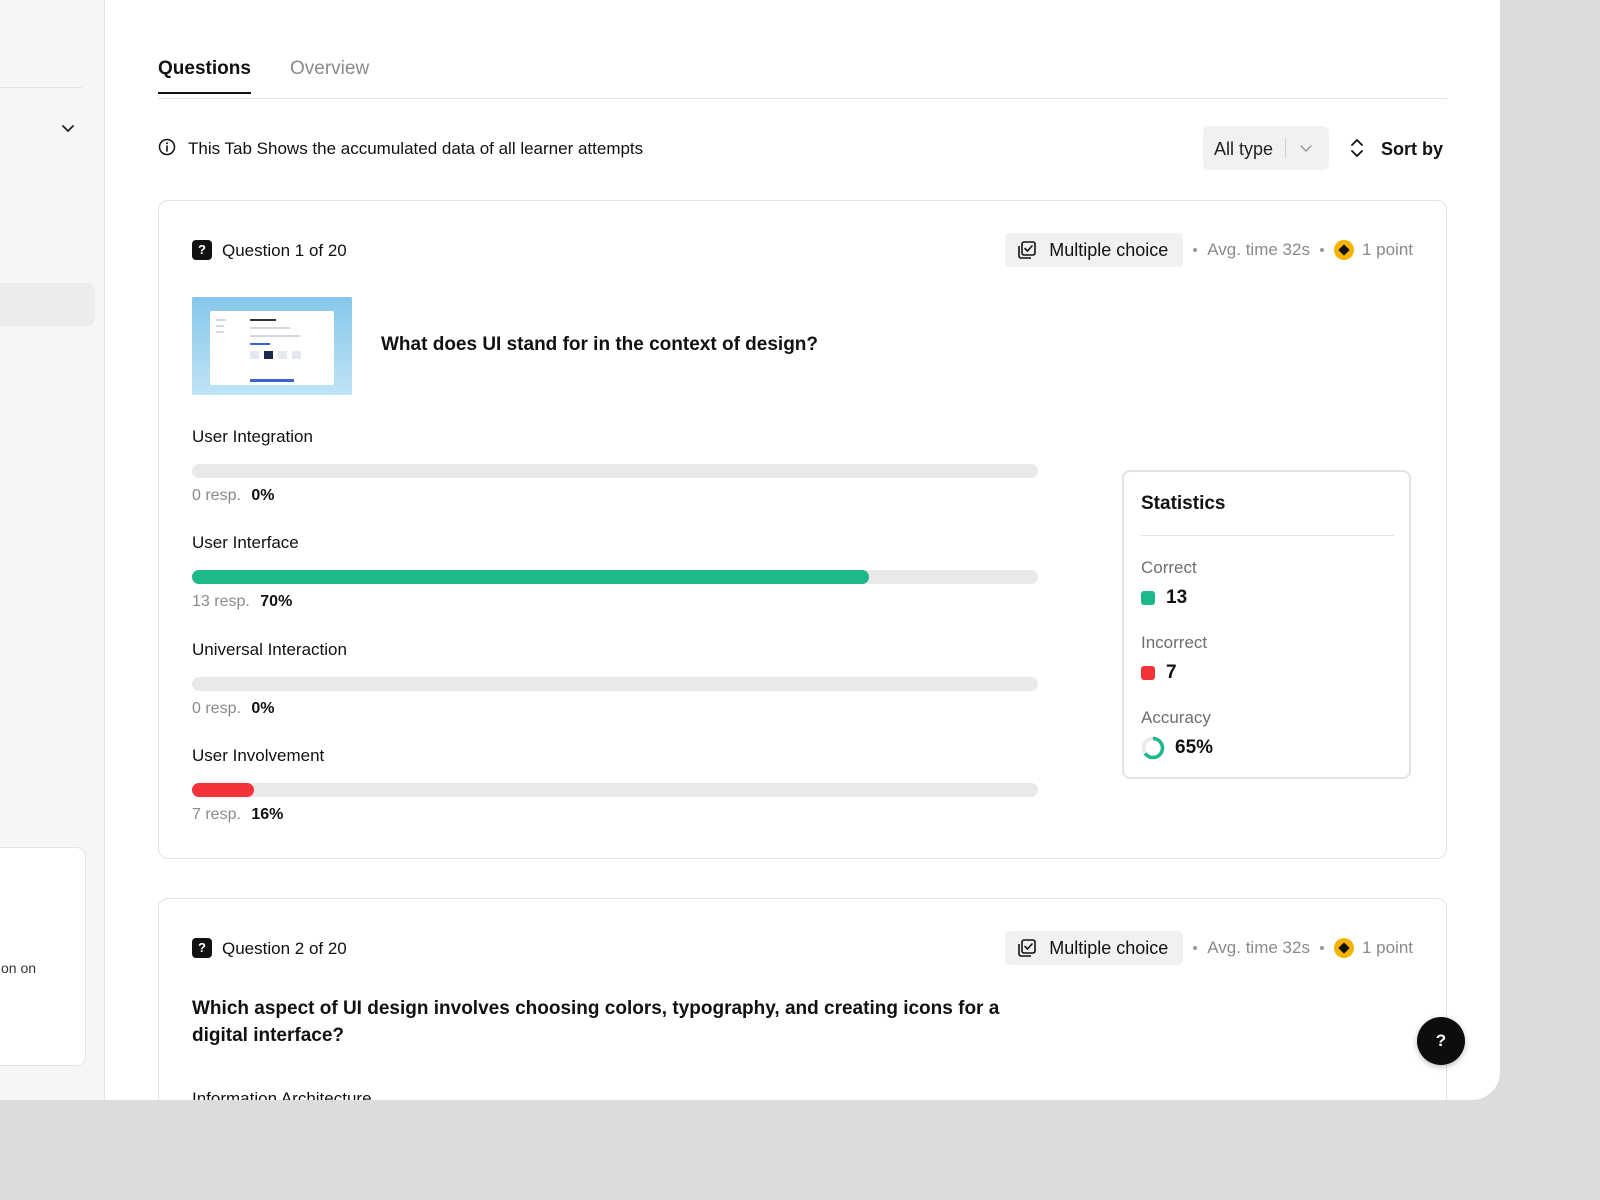  I want to click on answer-label: User Involvement, so click(258, 755).